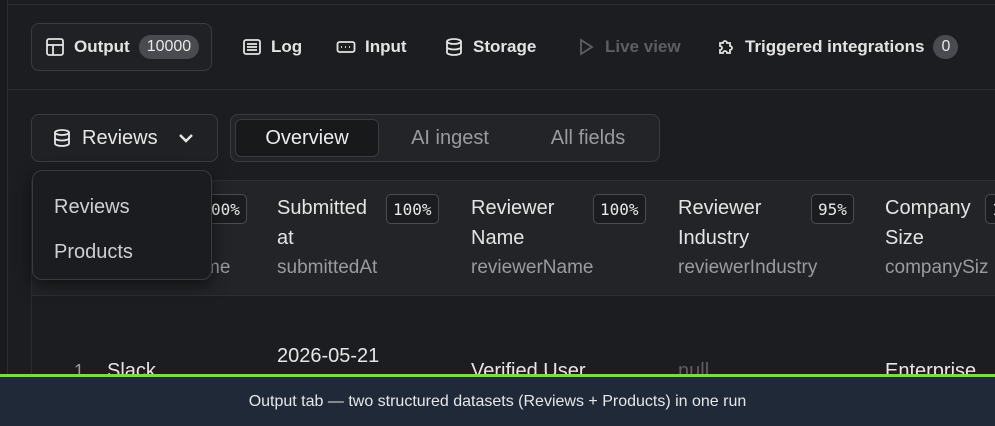 The image size is (995, 426). Describe the element at coordinates (346, 47) in the screenshot. I see `input-icon` at that location.